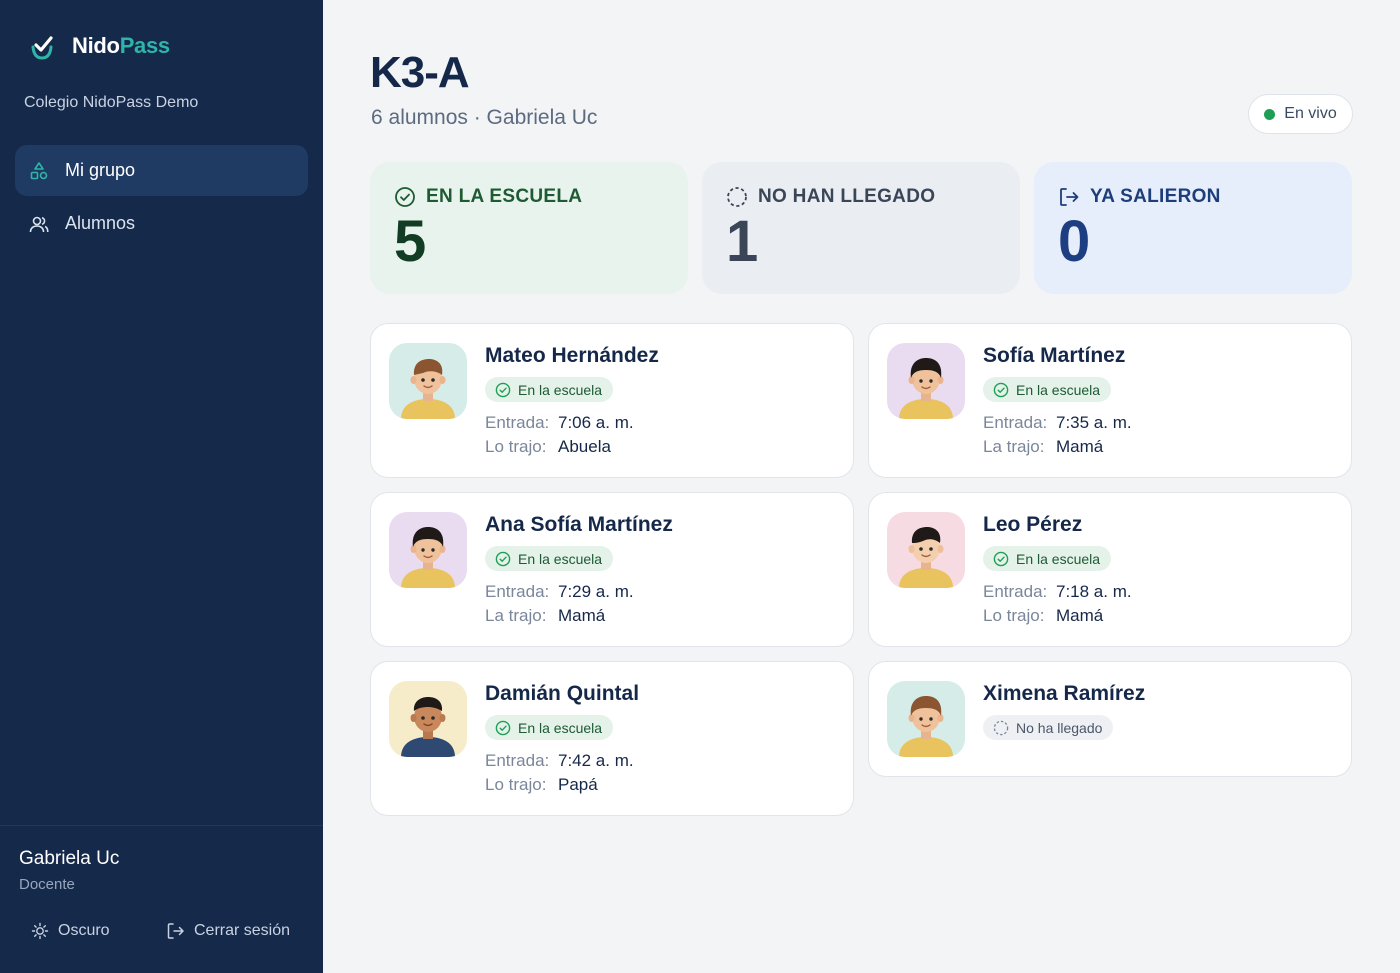 The image size is (1400, 973). Describe the element at coordinates (529, 228) in the screenshot. I see `stat-at-school: EN LA ESCUELA 5` at that location.